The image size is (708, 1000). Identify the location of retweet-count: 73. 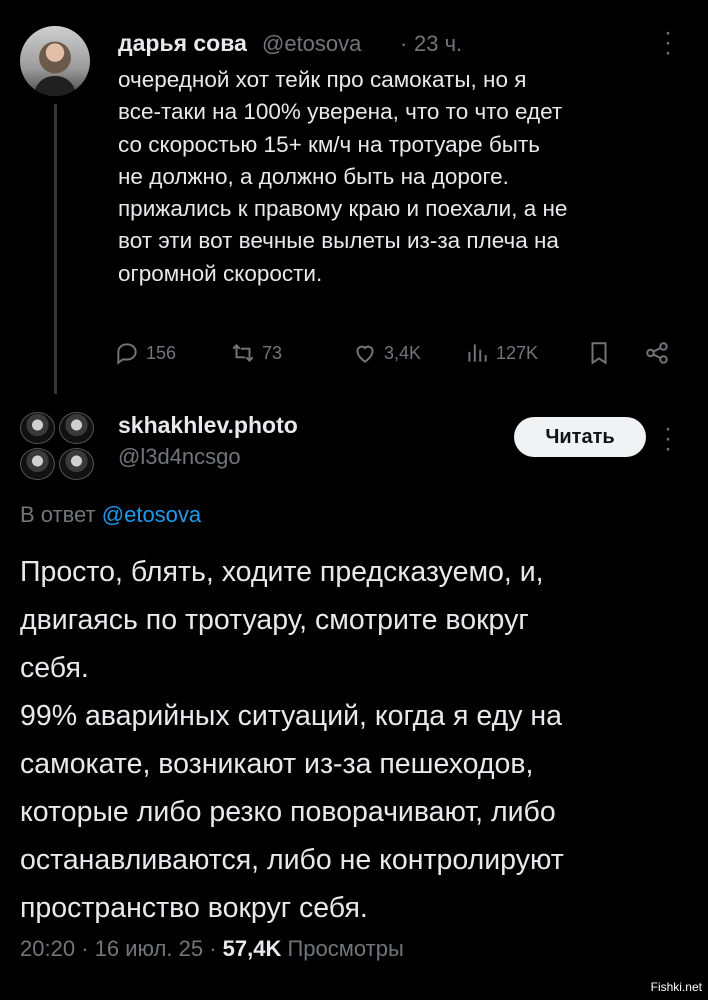
(272, 352).